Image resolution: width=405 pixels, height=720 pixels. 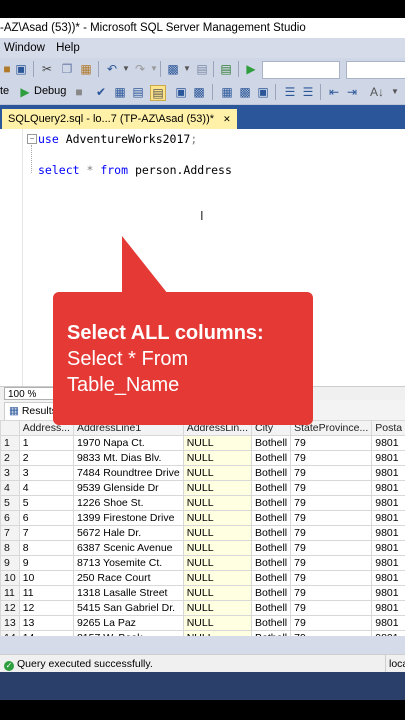 What do you see at coordinates (290, 92) in the screenshot?
I see `comment-icon: ☰` at bounding box center [290, 92].